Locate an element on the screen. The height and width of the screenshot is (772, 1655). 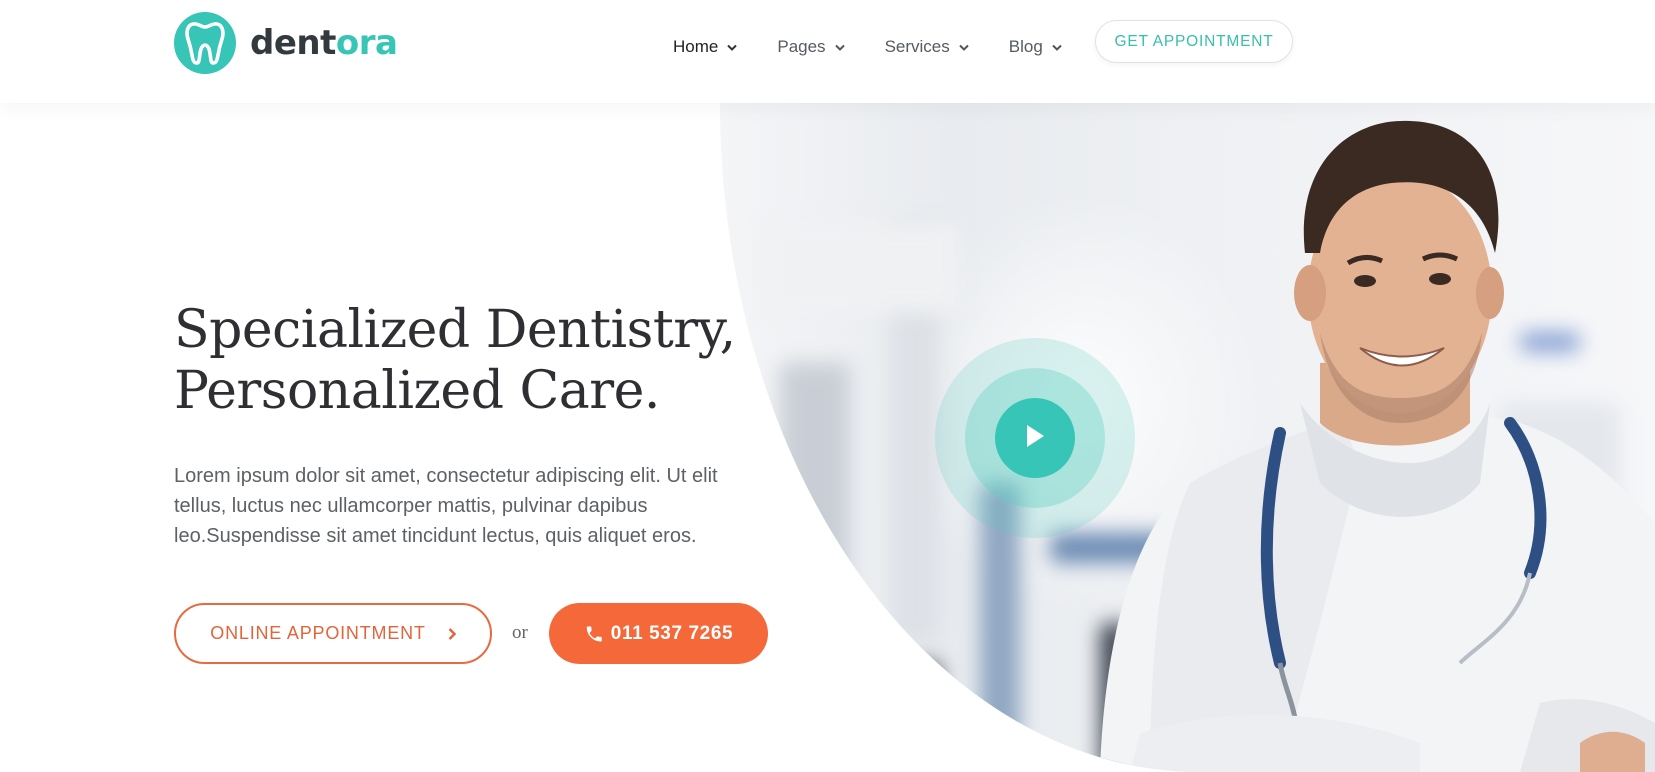
get-appointment-button: GET APPOINTMENT is located at coordinates (1194, 41).